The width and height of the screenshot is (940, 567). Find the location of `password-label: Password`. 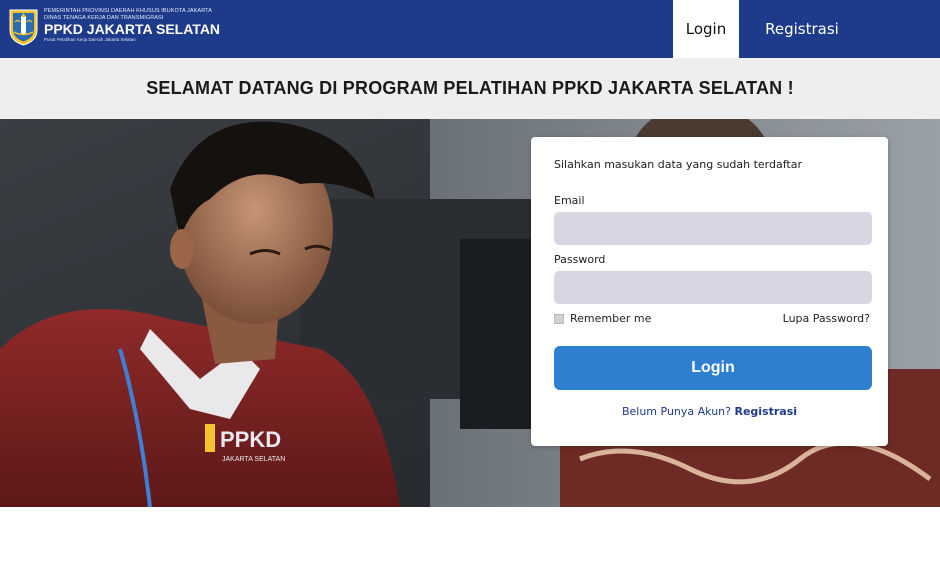

password-label: Password is located at coordinates (580, 259).